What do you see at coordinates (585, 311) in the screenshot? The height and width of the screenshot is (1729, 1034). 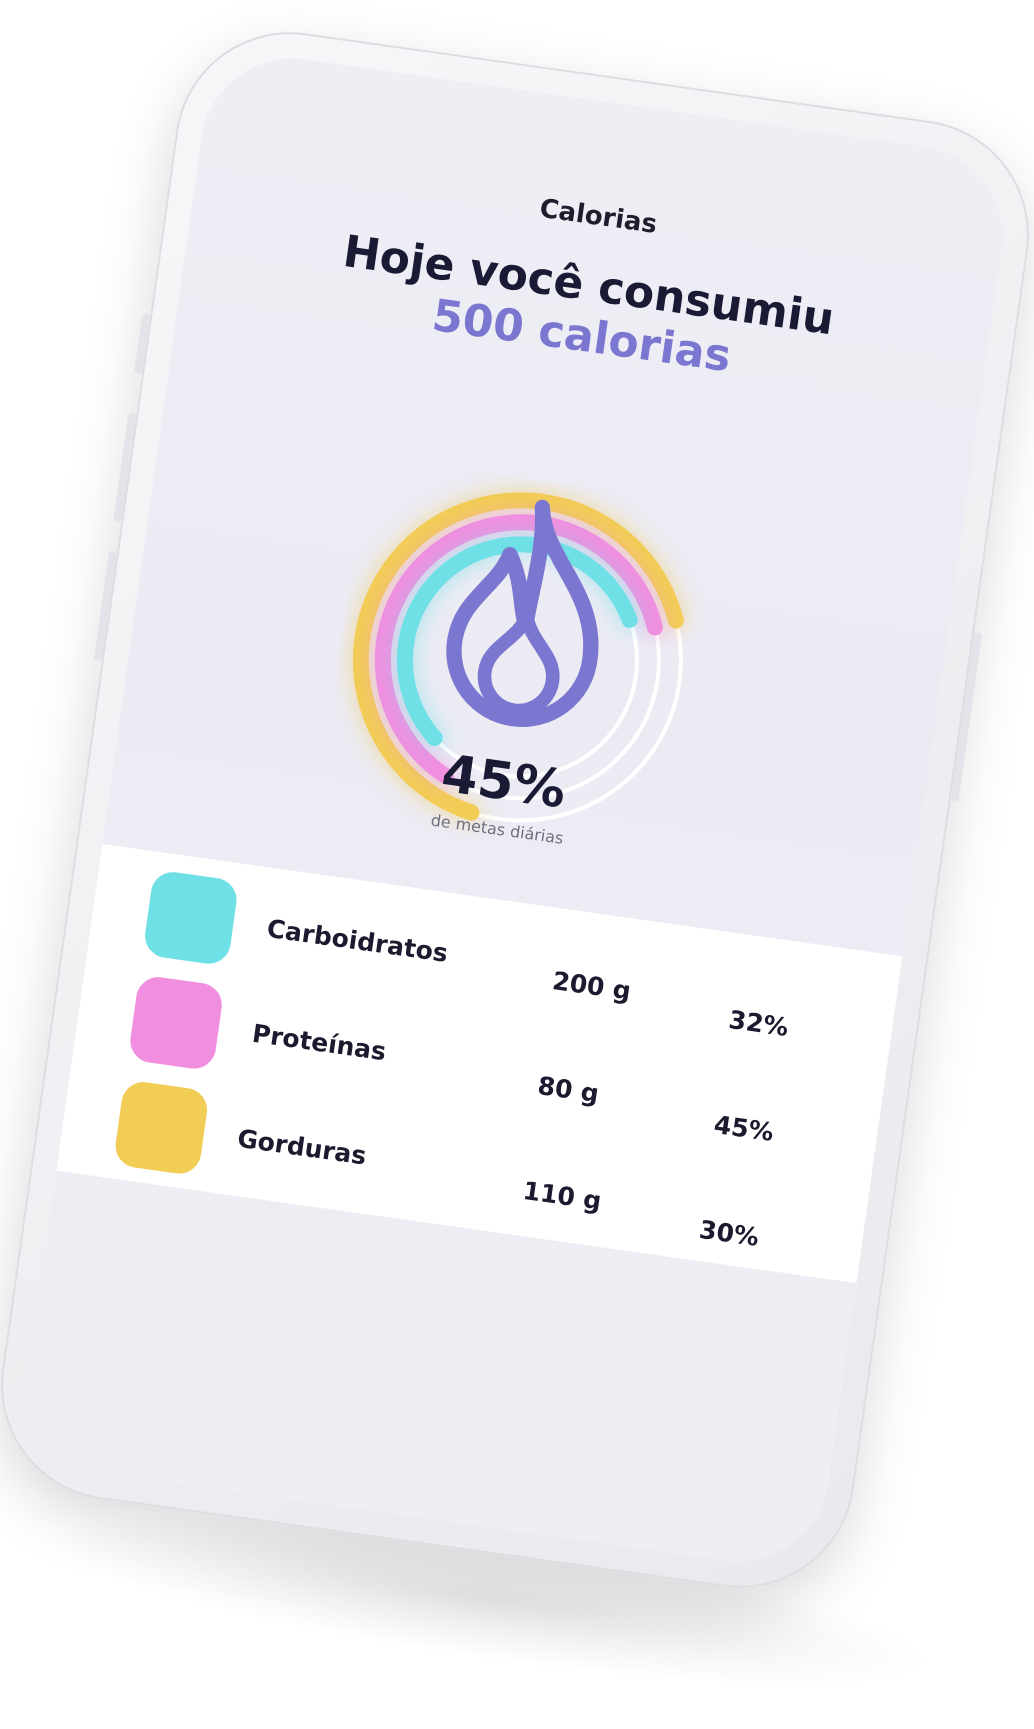 I see `calories-headline: Hoje você consumiu 500 calorias` at bounding box center [585, 311].